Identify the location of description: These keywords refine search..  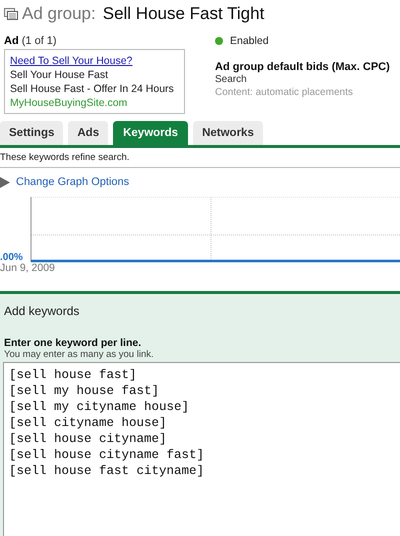
(200, 158).